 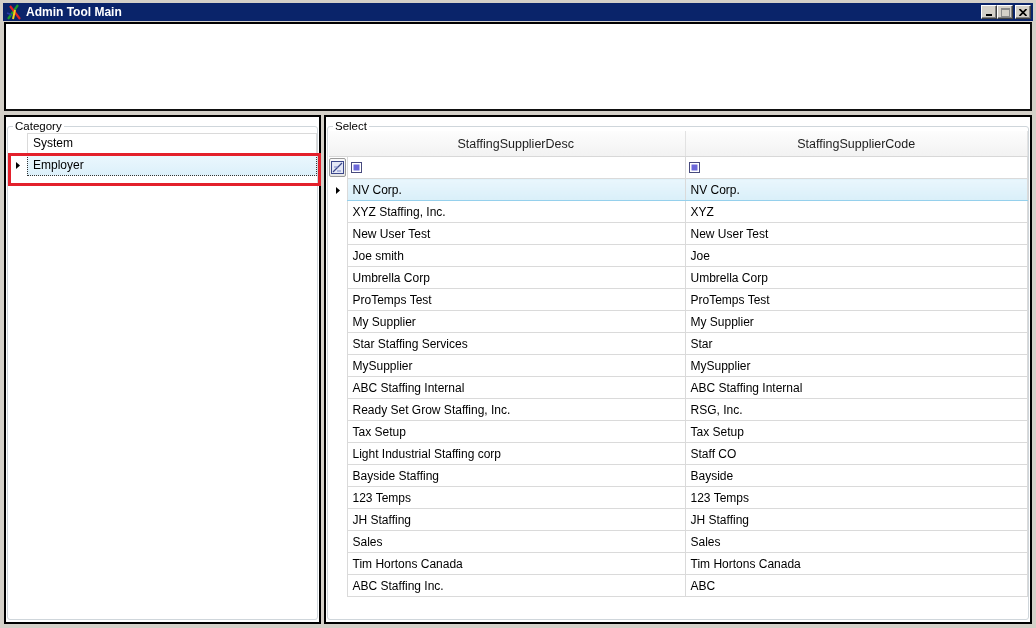 What do you see at coordinates (1005, 12) in the screenshot?
I see `maximize-icon` at bounding box center [1005, 12].